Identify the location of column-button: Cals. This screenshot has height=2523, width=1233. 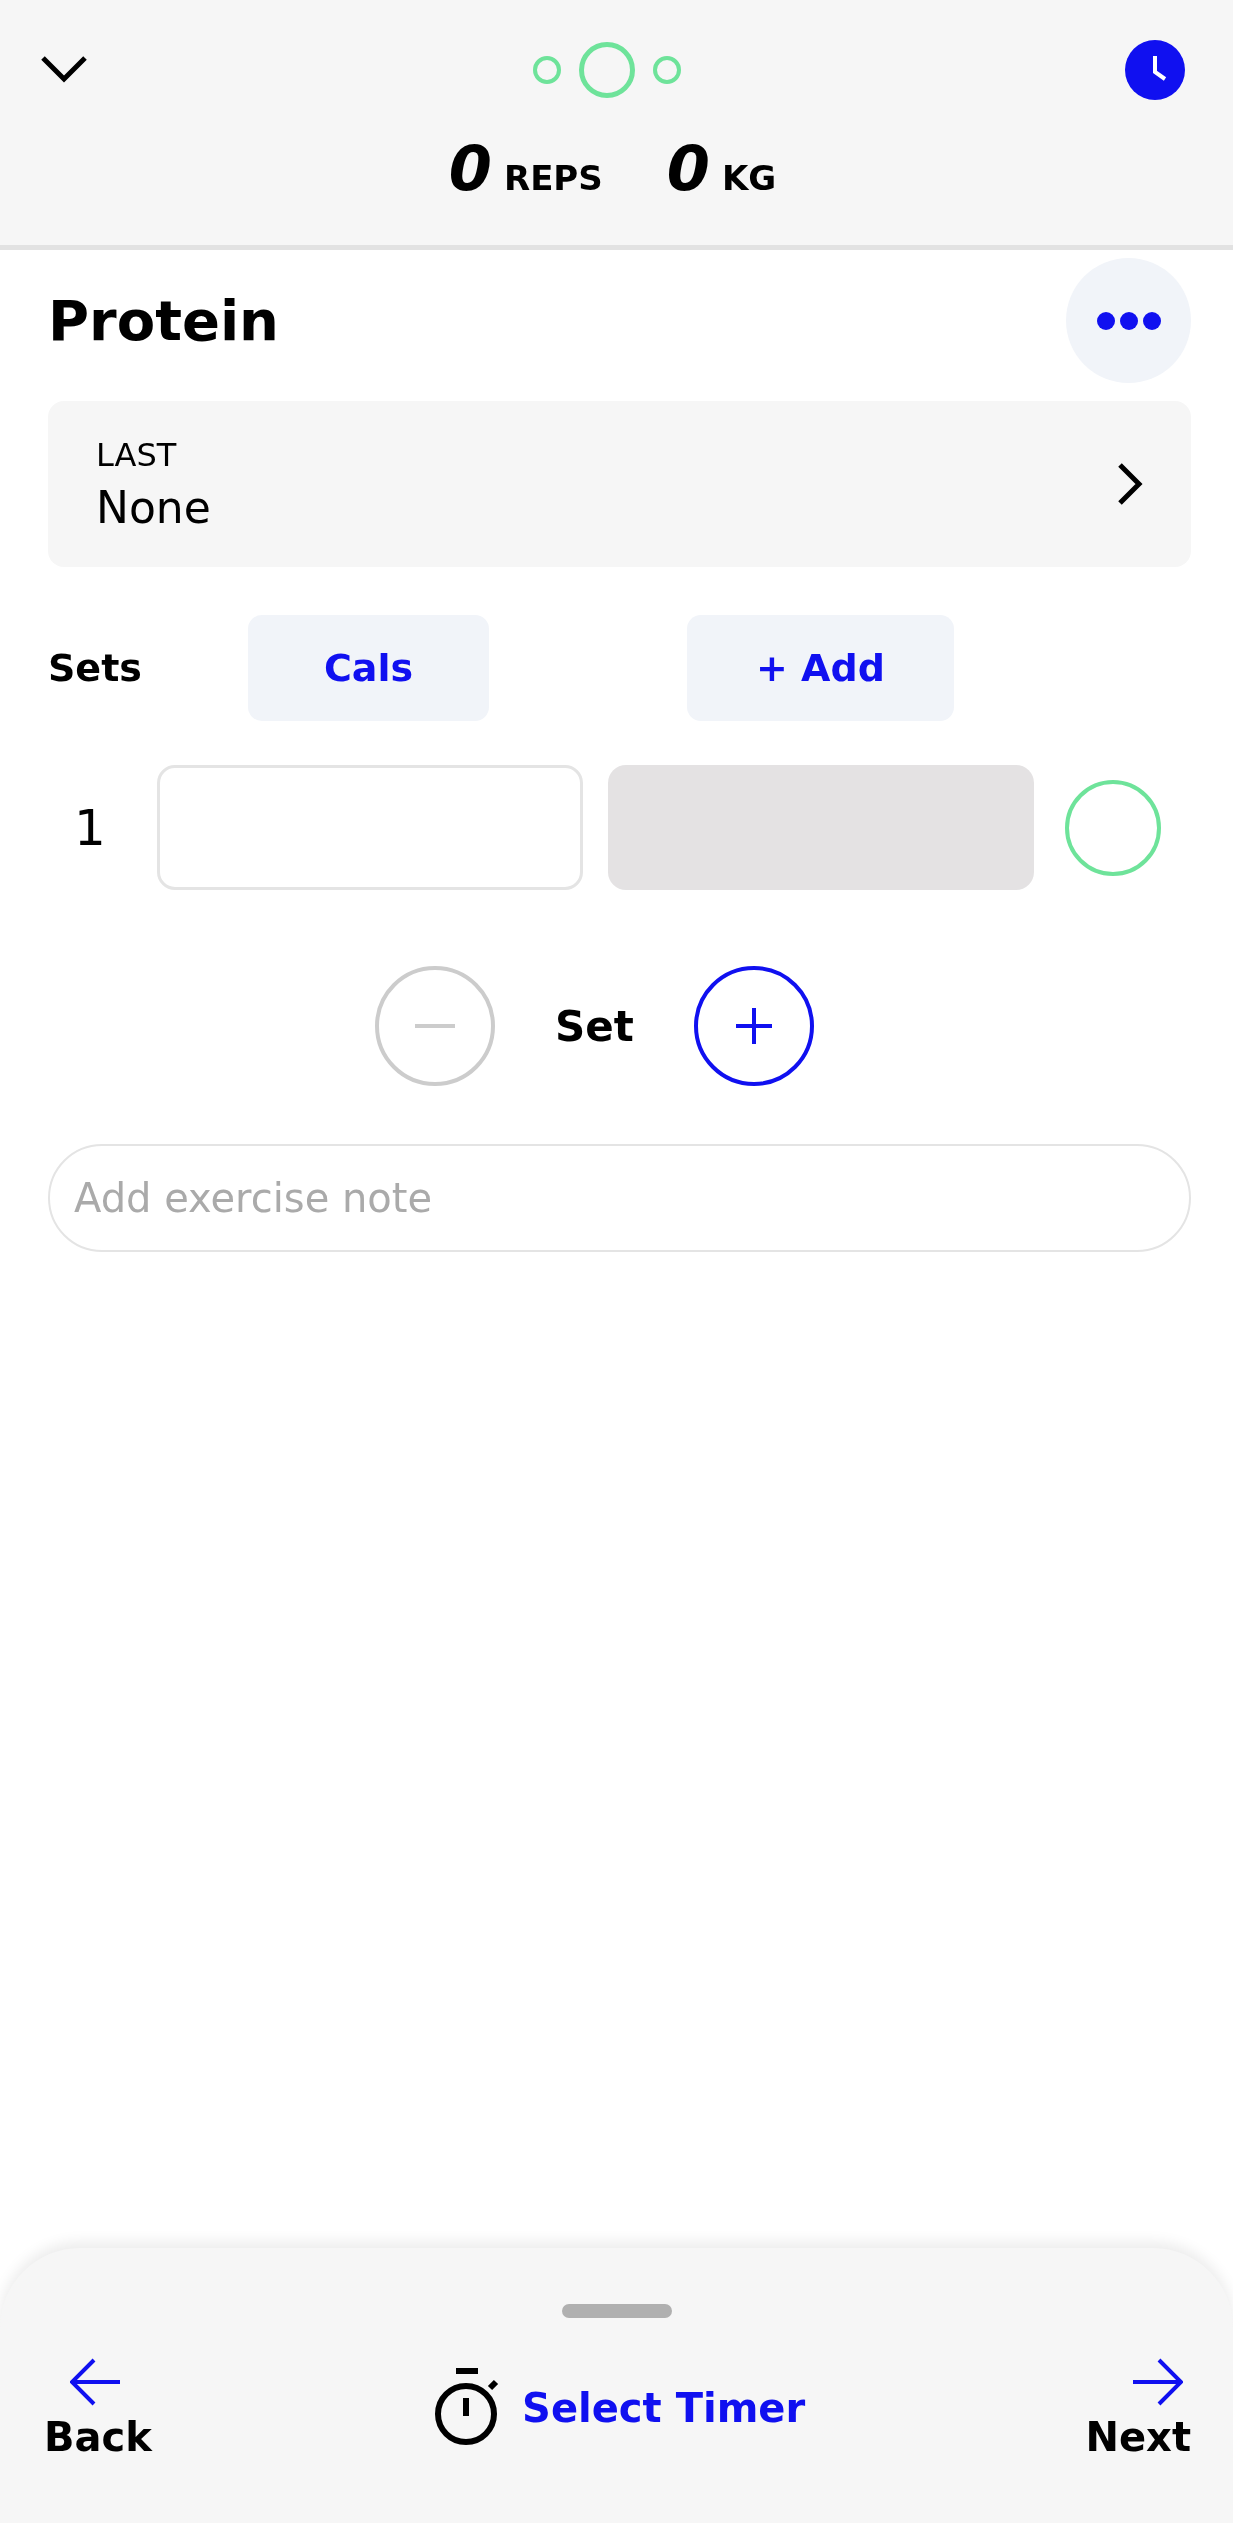
(368, 668).